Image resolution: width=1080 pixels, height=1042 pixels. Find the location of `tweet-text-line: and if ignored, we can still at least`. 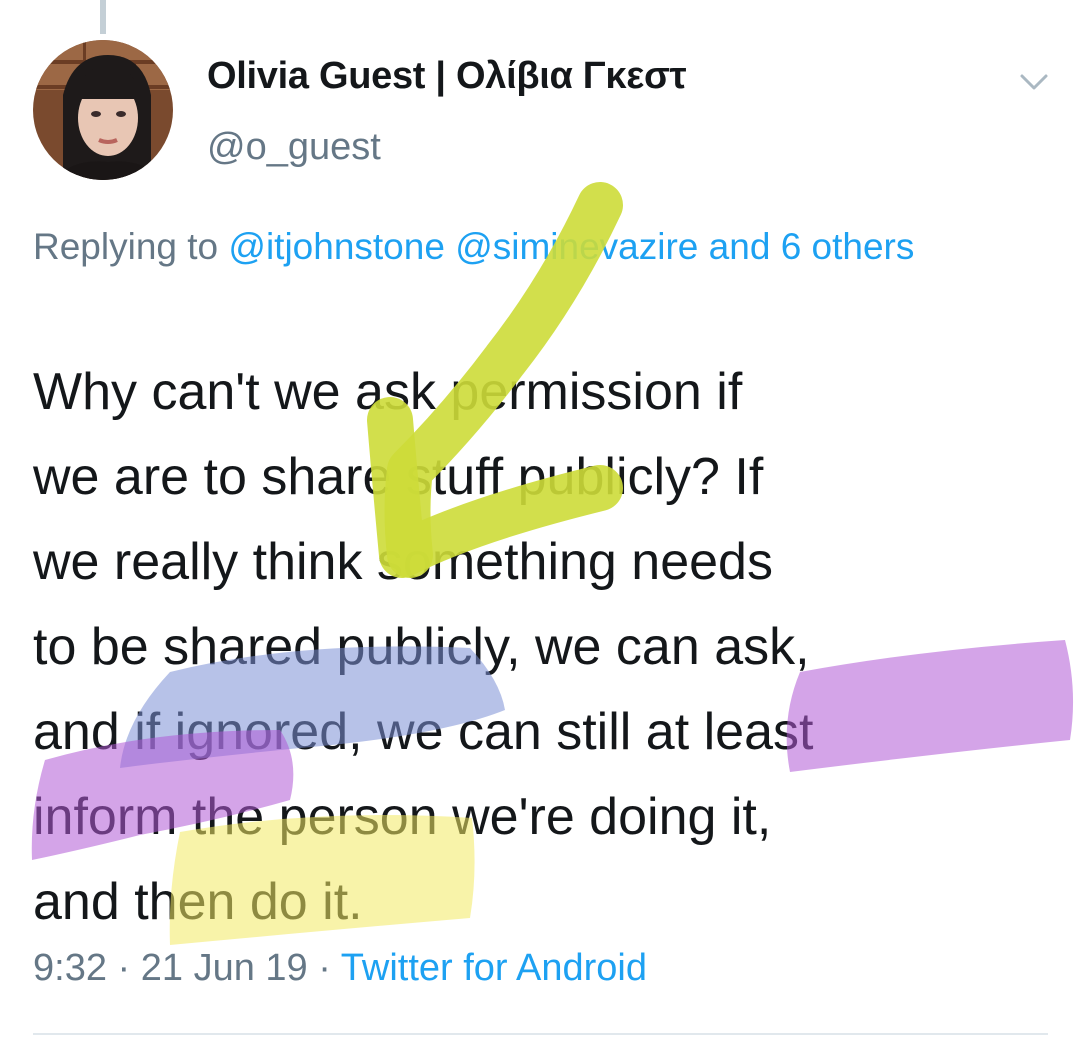

tweet-text-line: and if ignored, we can still at least is located at coordinates (423, 732).